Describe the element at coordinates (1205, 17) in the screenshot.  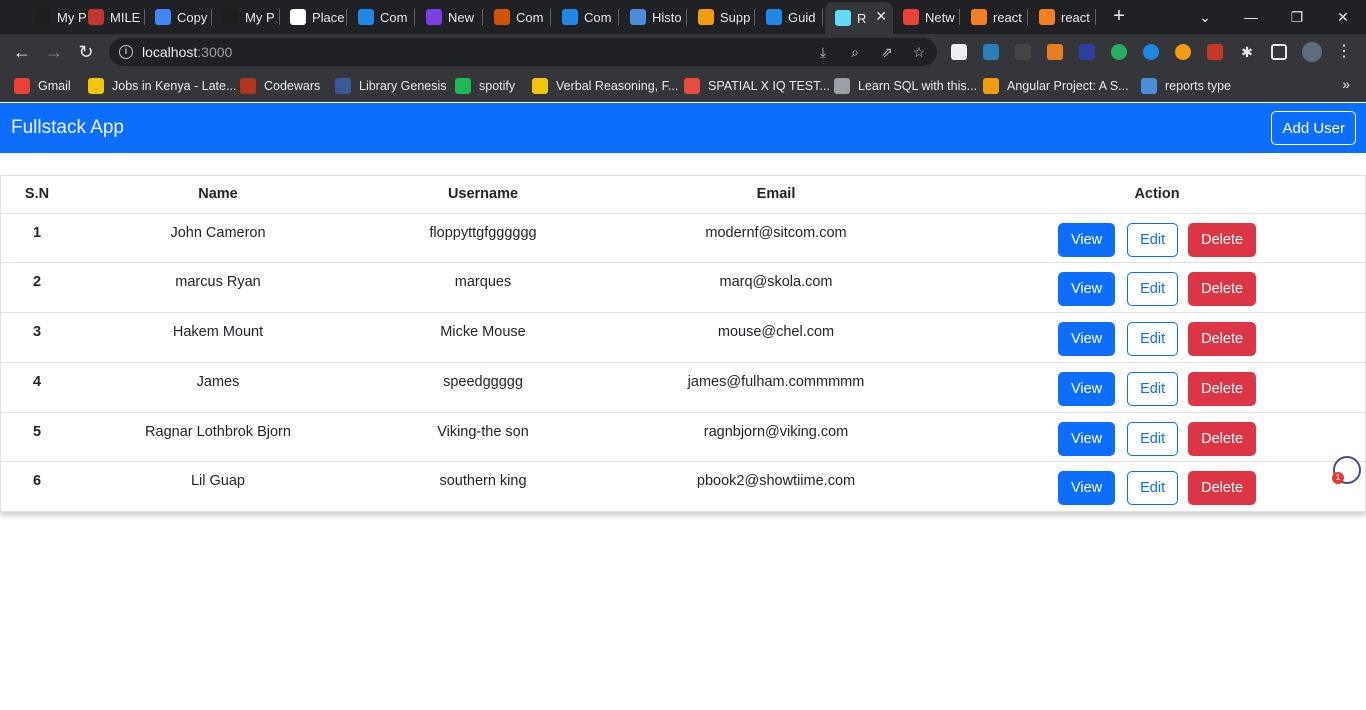
I see `tab-search-icon: ⌄` at that location.